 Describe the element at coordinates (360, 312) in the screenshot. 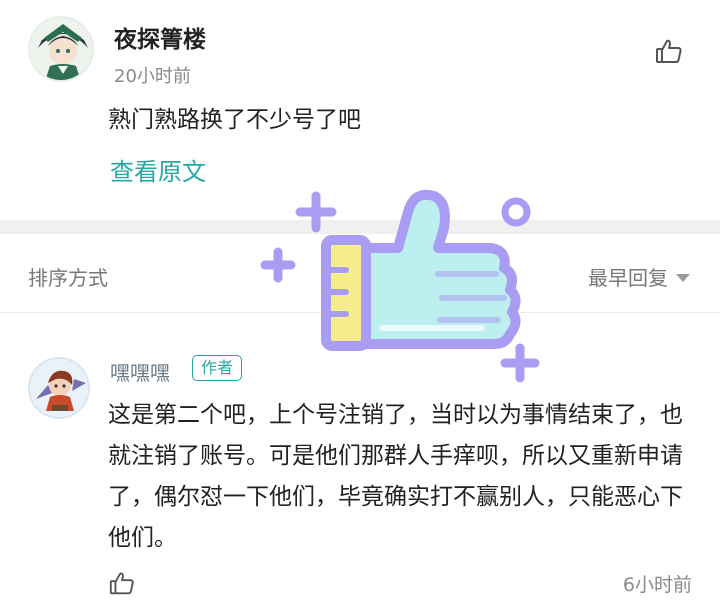

I see `divider` at that location.